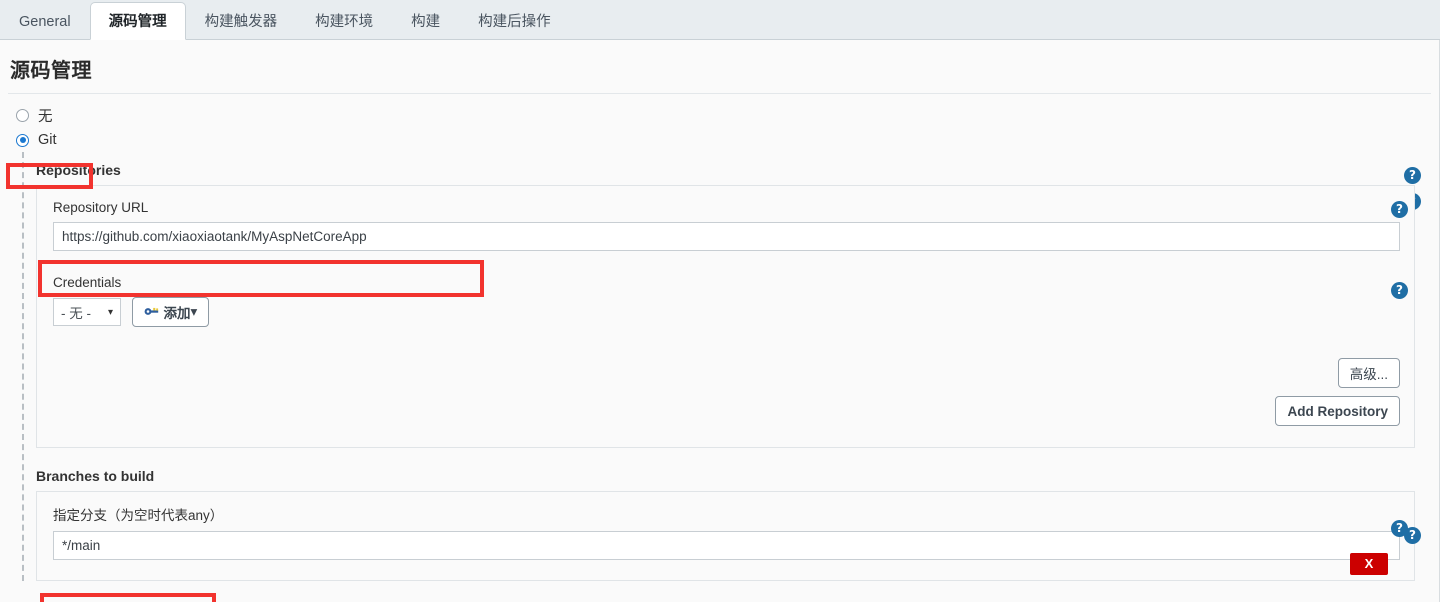 The width and height of the screenshot is (1440, 602). What do you see at coordinates (241, 21) in the screenshot?
I see `tab-build-triggers: 构建触发器` at bounding box center [241, 21].